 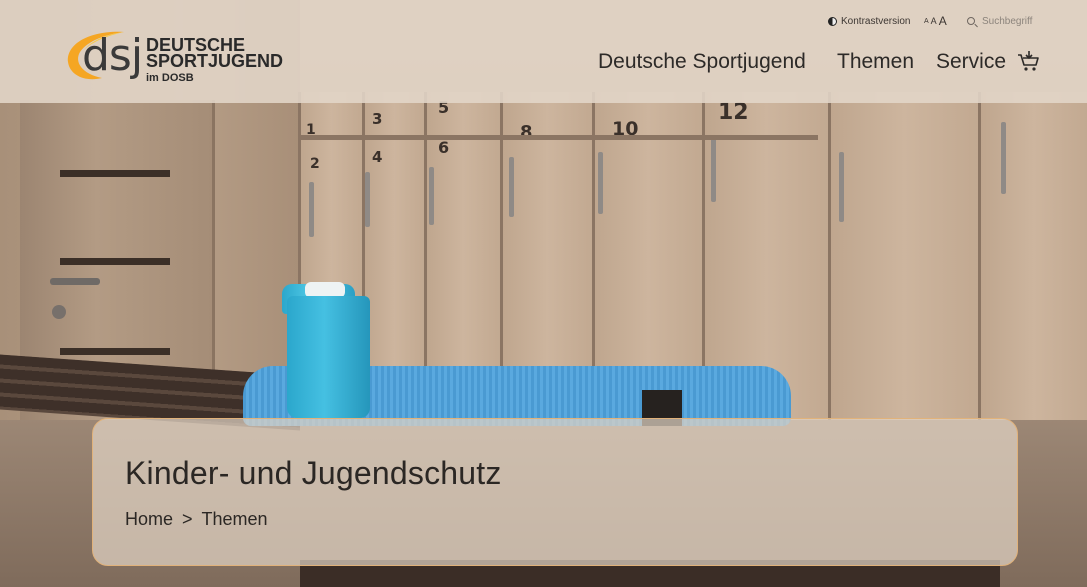 What do you see at coordinates (702, 62) in the screenshot?
I see `nav-item-deutsche-sportjugend: Deutsche Sportjugend` at bounding box center [702, 62].